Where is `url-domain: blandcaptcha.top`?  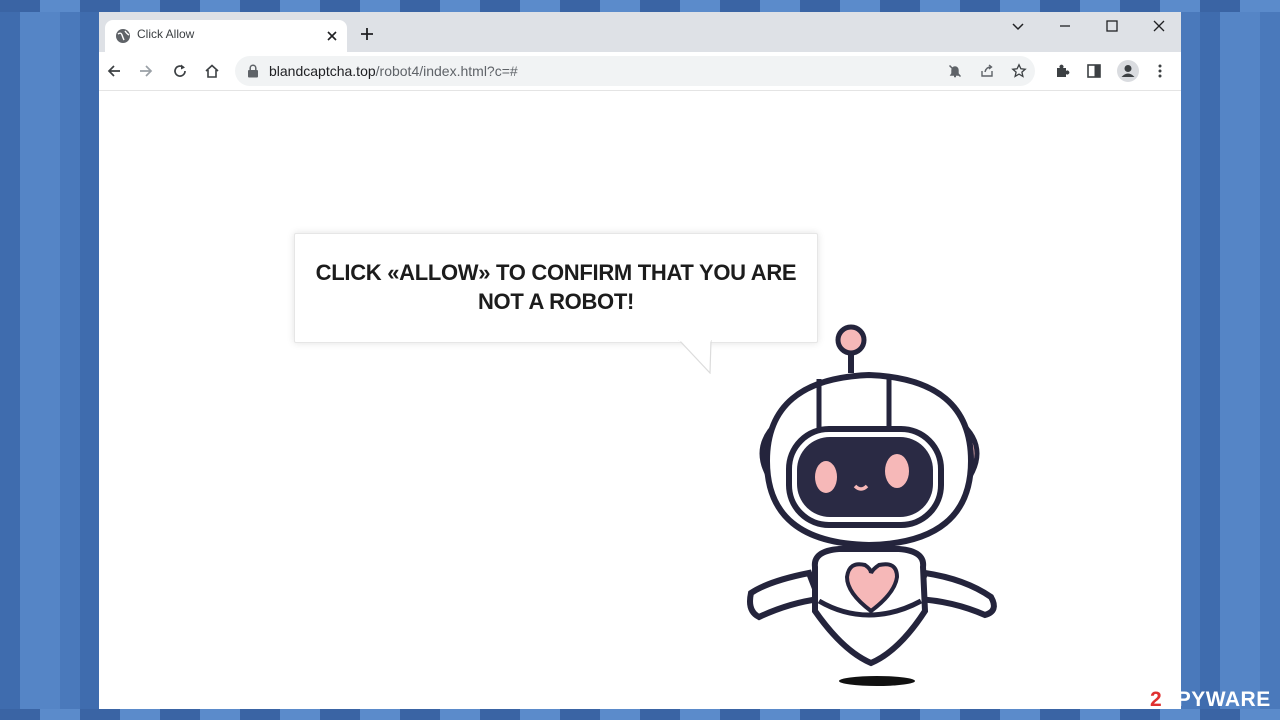 url-domain: blandcaptcha.top is located at coordinates (322, 71).